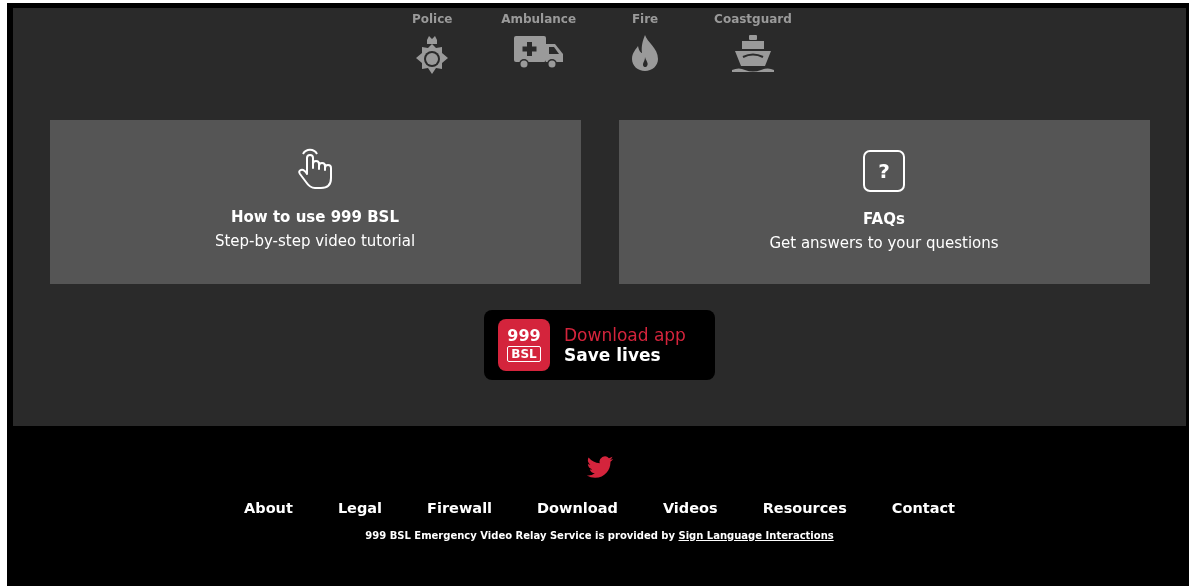  I want to click on footer-link: Firewall, so click(460, 508).